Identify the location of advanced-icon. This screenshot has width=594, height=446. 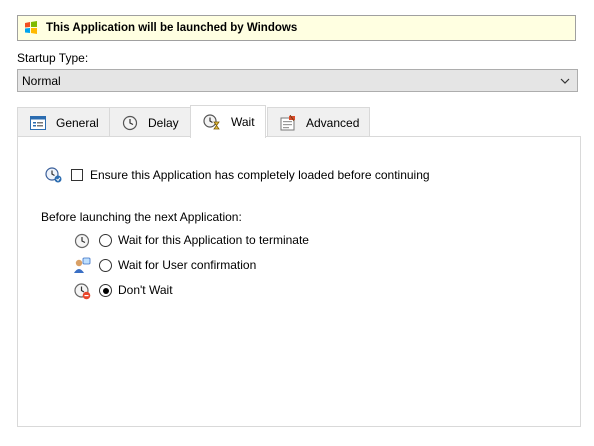
(288, 122).